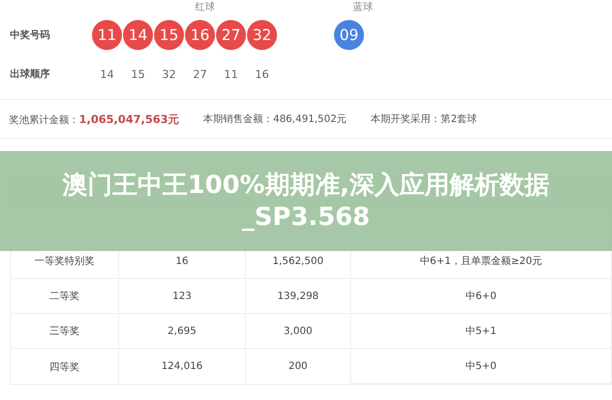  I want to click on row-label: 中奖号码, so click(30, 35).